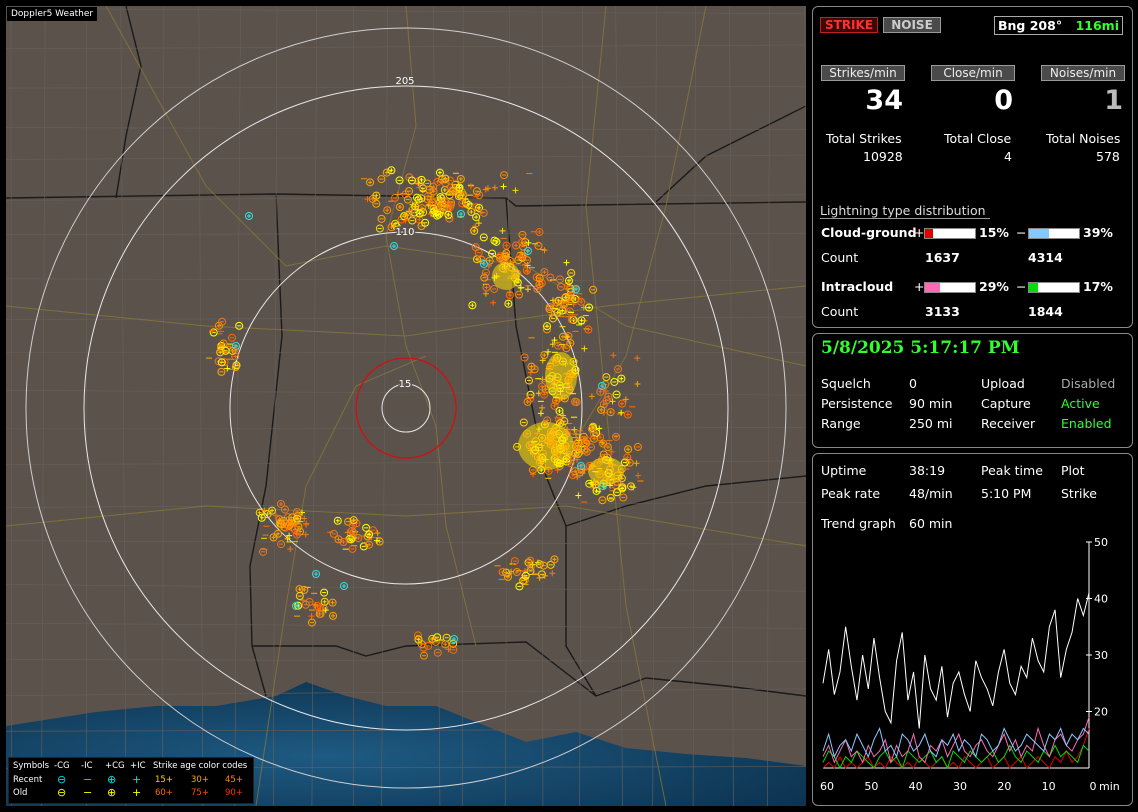 The height and width of the screenshot is (812, 1138). I want to click on ic-neg-bar, so click(1054, 287).